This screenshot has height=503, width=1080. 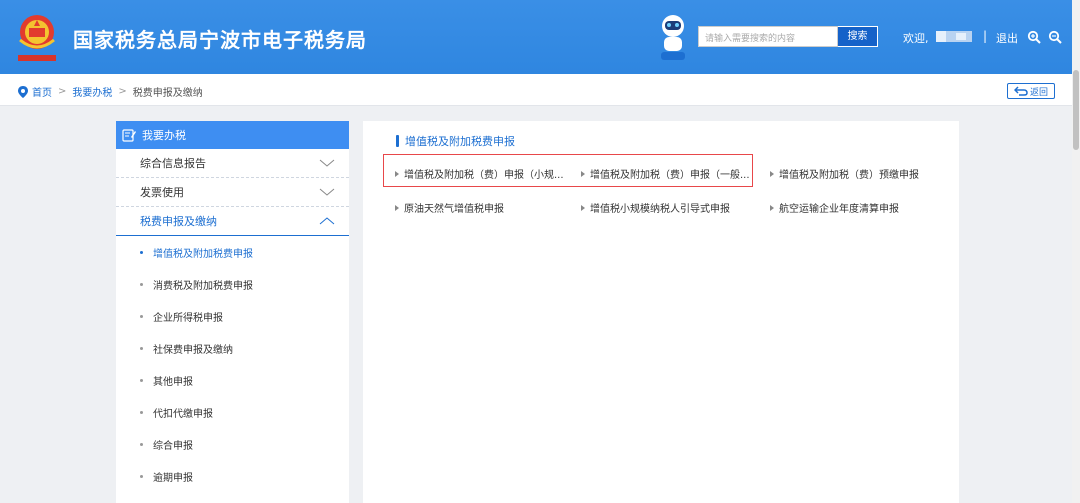 I want to click on edit-document-icon, so click(x=129, y=135).